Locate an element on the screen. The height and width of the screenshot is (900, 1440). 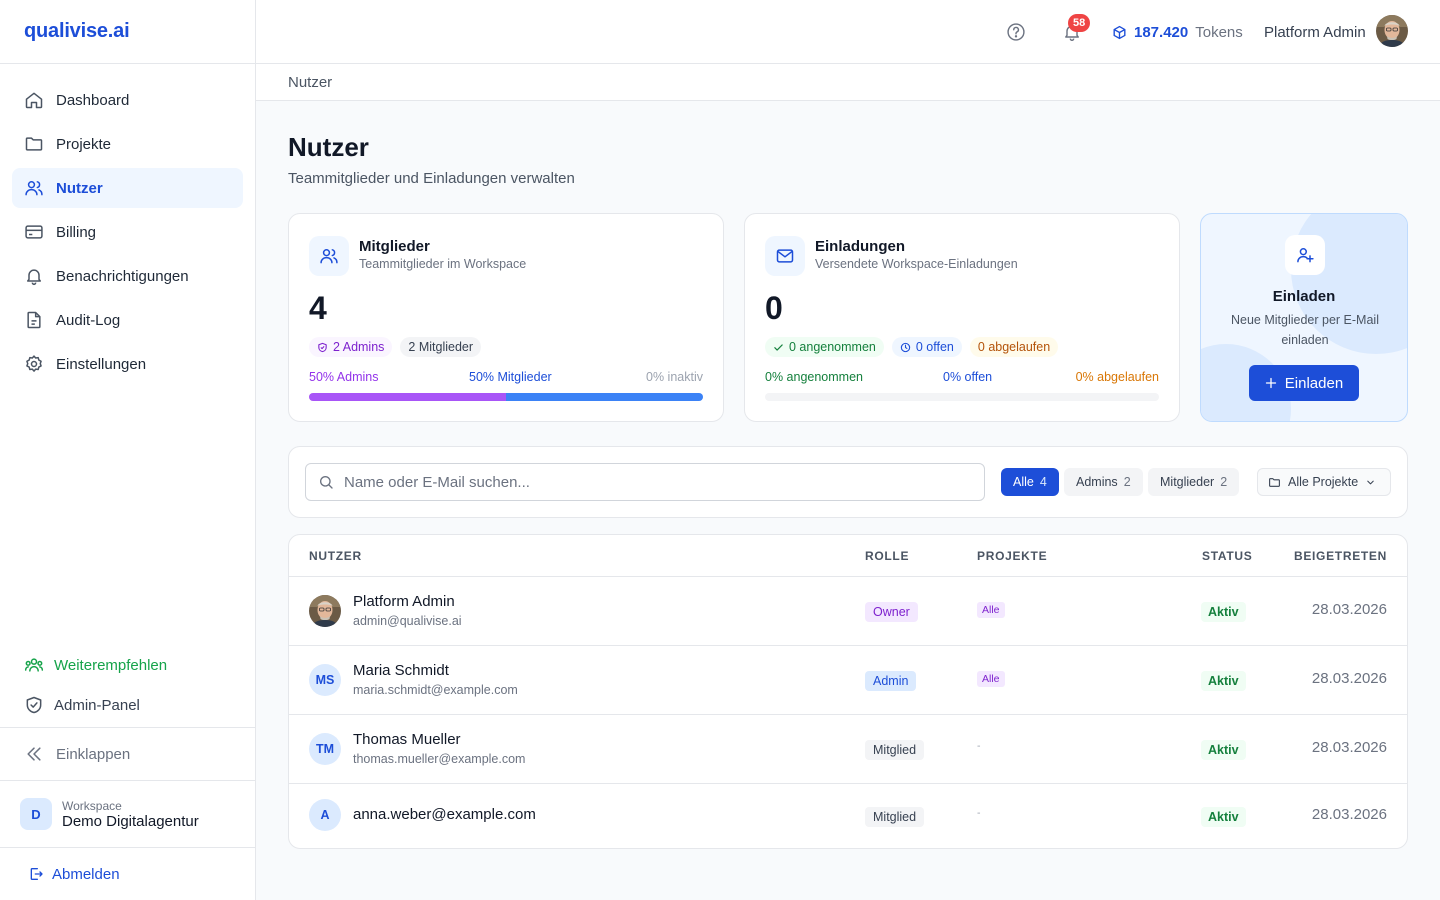
user-email: thomas.mueller@example.com is located at coordinates (439, 759).